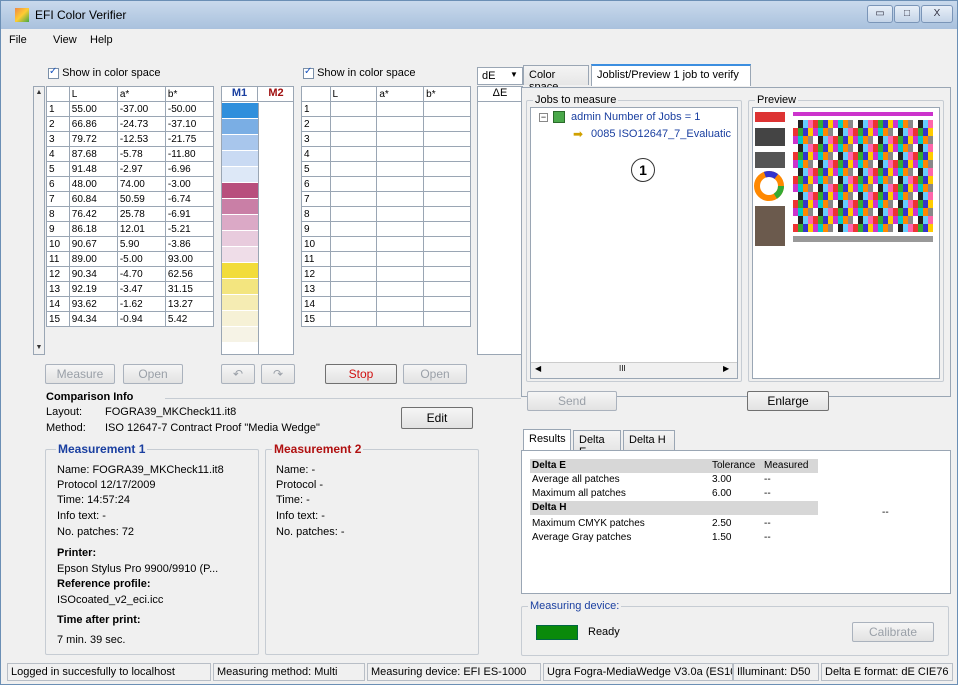 Image resolution: width=958 pixels, height=685 pixels. I want to click on table-row: 2 66.86 -24.73 -37.10, so click(130, 124).